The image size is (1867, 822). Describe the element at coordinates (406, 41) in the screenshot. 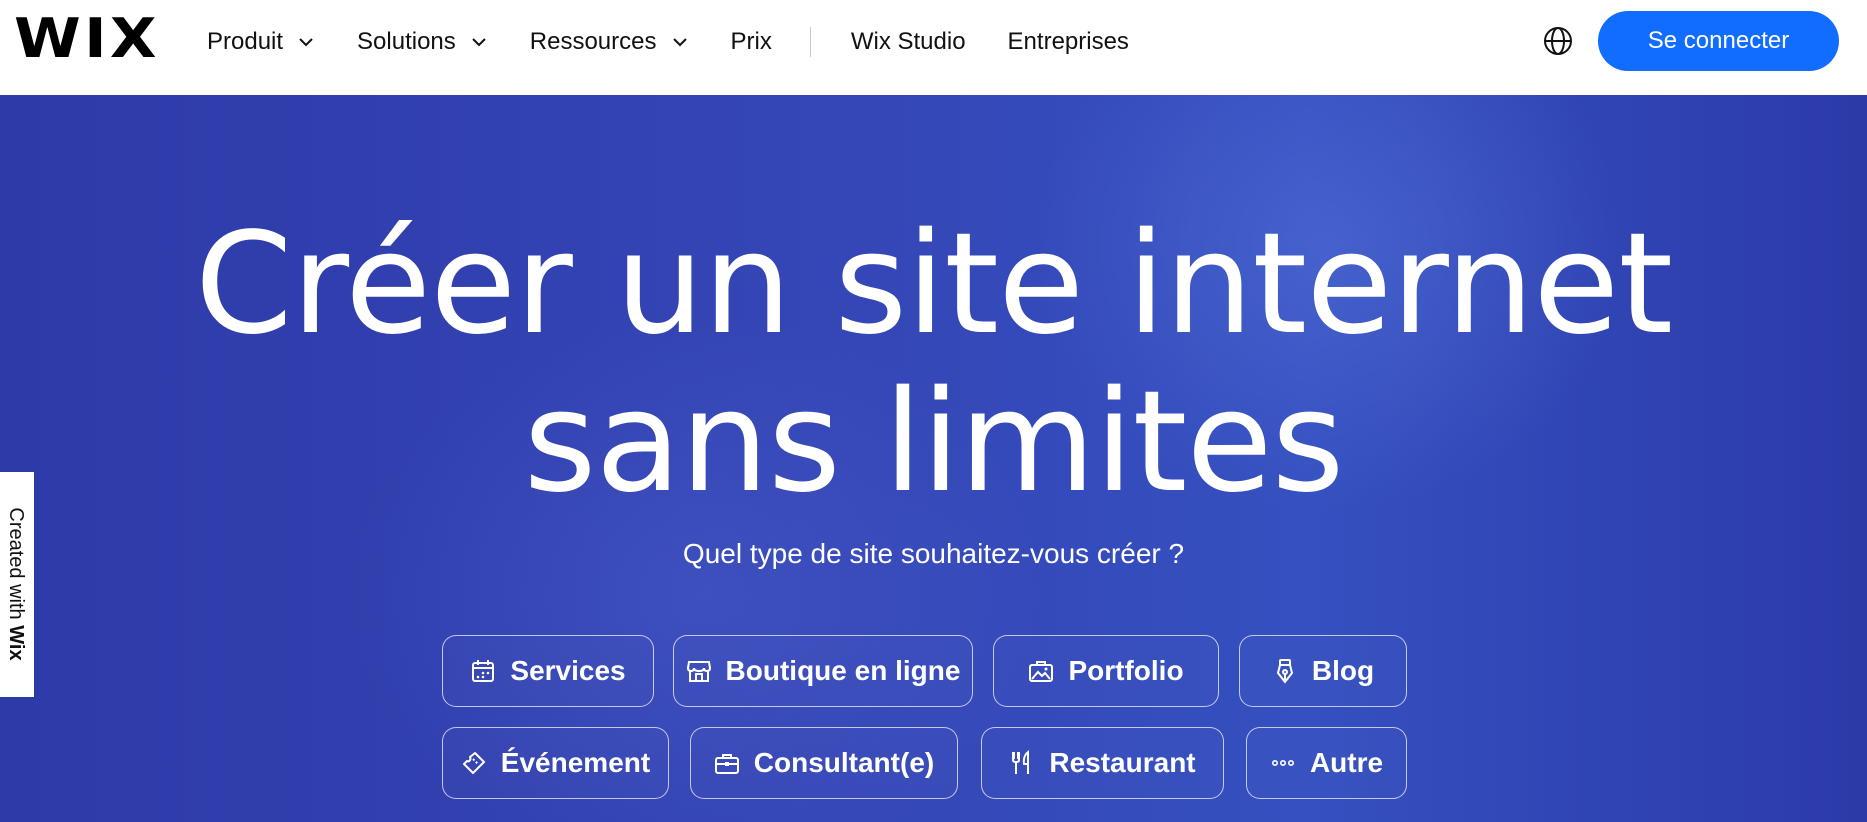

I see `nav-label: Solutions` at that location.